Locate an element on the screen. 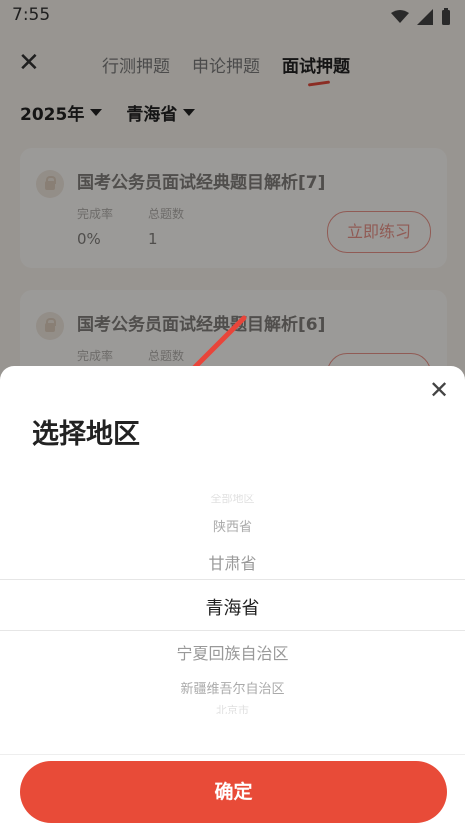 The image size is (465, 825). selection-line-top is located at coordinates (232, 579).